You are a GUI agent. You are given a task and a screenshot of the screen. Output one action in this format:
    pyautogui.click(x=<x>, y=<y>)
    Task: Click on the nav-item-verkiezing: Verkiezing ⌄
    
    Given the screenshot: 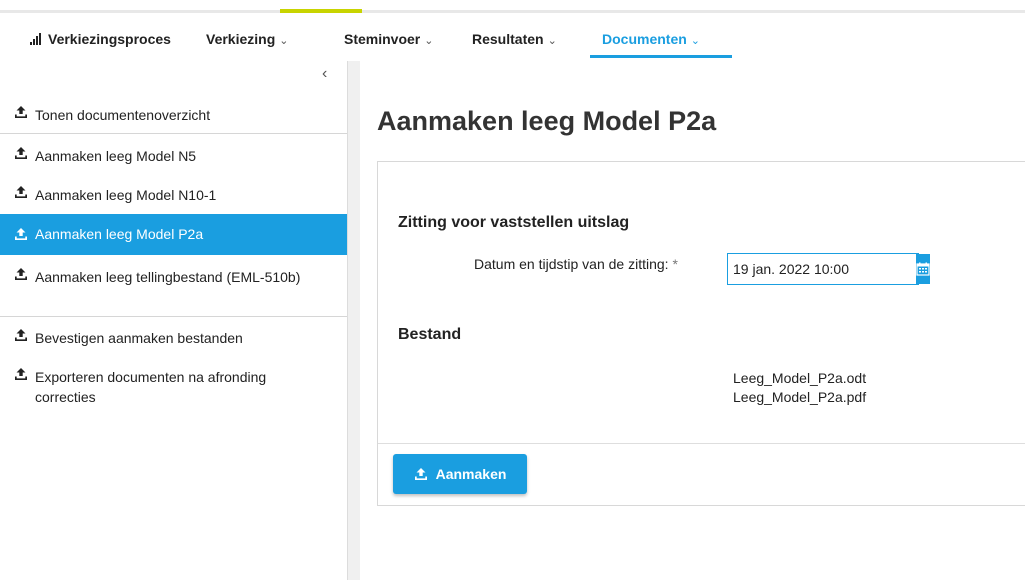 What is the action you would take?
    pyautogui.click(x=247, y=39)
    